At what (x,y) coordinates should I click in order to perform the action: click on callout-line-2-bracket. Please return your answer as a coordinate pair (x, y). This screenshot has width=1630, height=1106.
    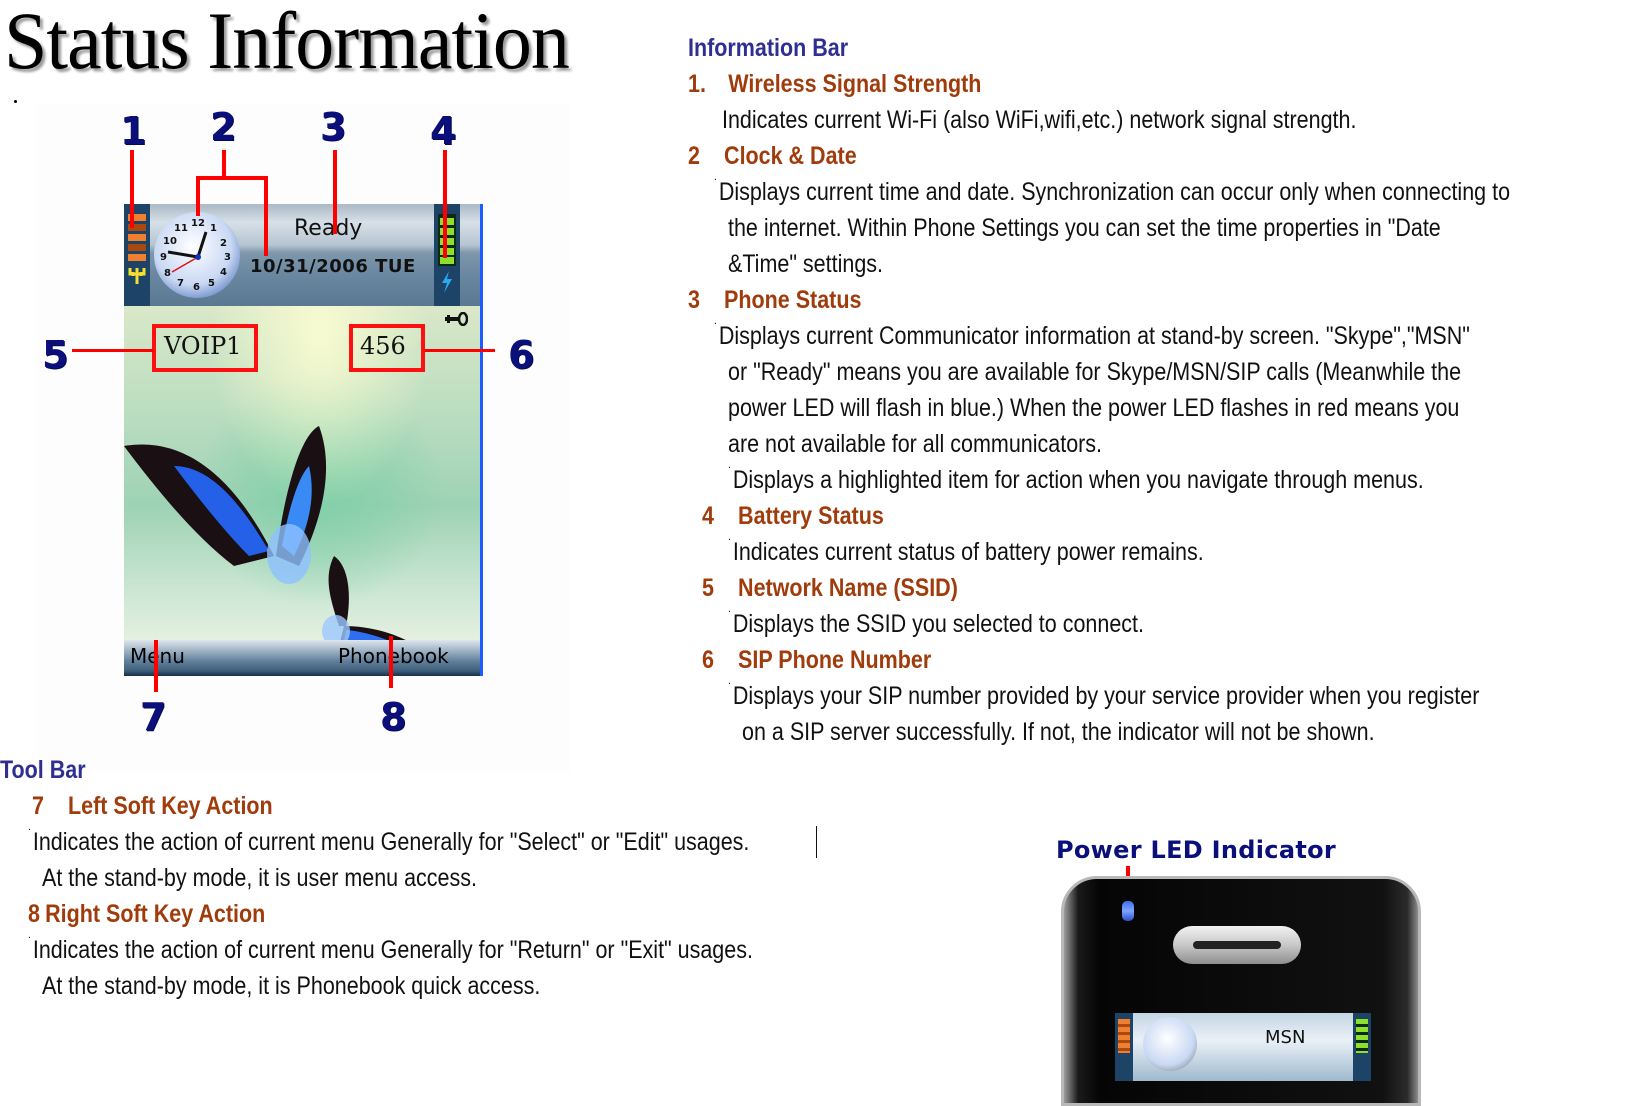
    Looking at the image, I should click on (232, 178).